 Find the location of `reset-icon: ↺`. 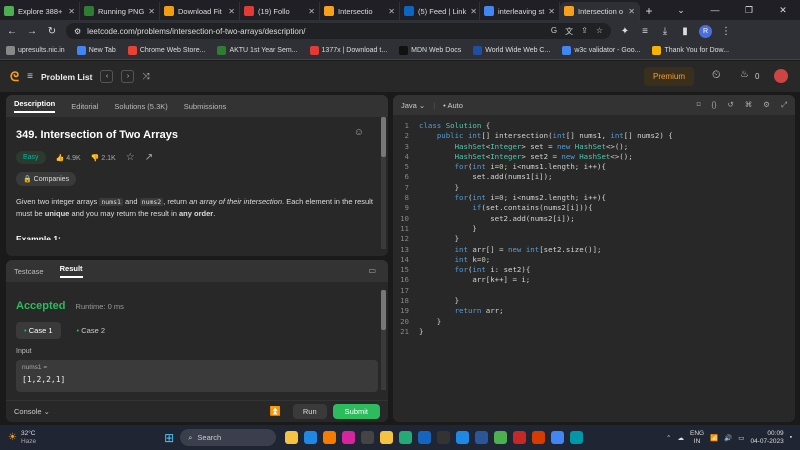

reset-icon: ↺ is located at coordinates (730, 105).